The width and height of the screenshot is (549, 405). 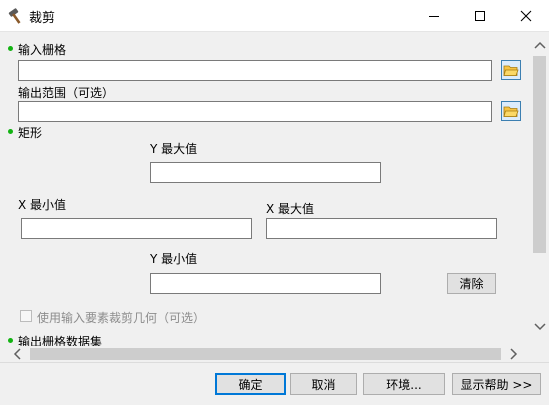 I want to click on input-raster-label: 输入栅格, so click(x=42, y=50).